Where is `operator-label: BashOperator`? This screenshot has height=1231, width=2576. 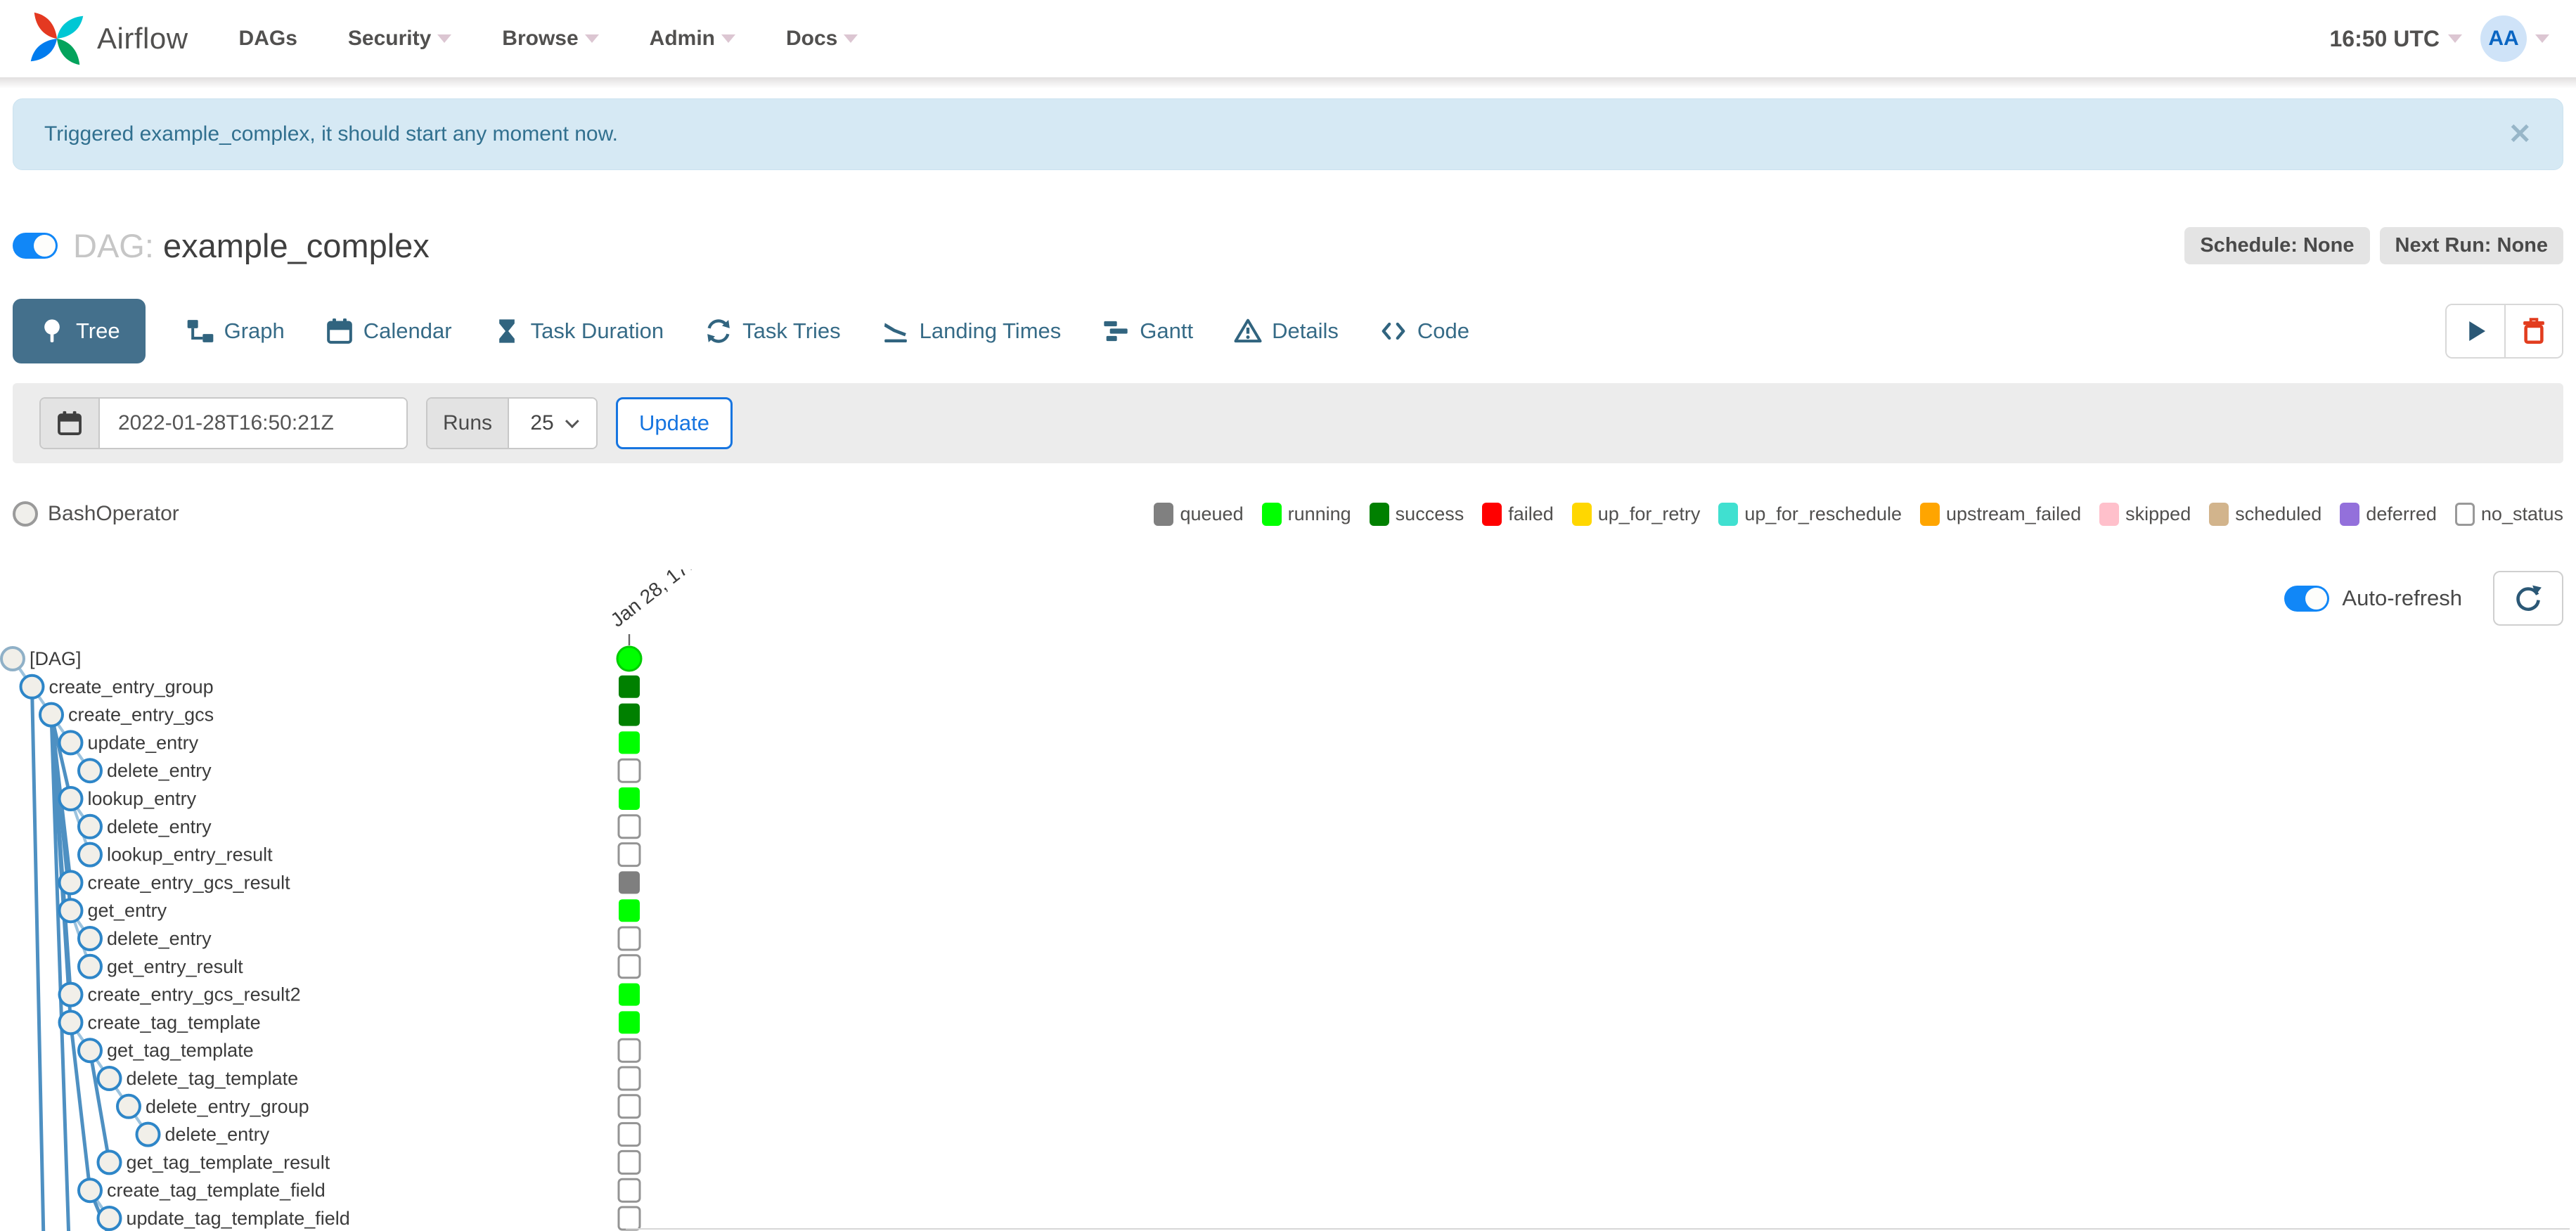
operator-label: BashOperator is located at coordinates (113, 513).